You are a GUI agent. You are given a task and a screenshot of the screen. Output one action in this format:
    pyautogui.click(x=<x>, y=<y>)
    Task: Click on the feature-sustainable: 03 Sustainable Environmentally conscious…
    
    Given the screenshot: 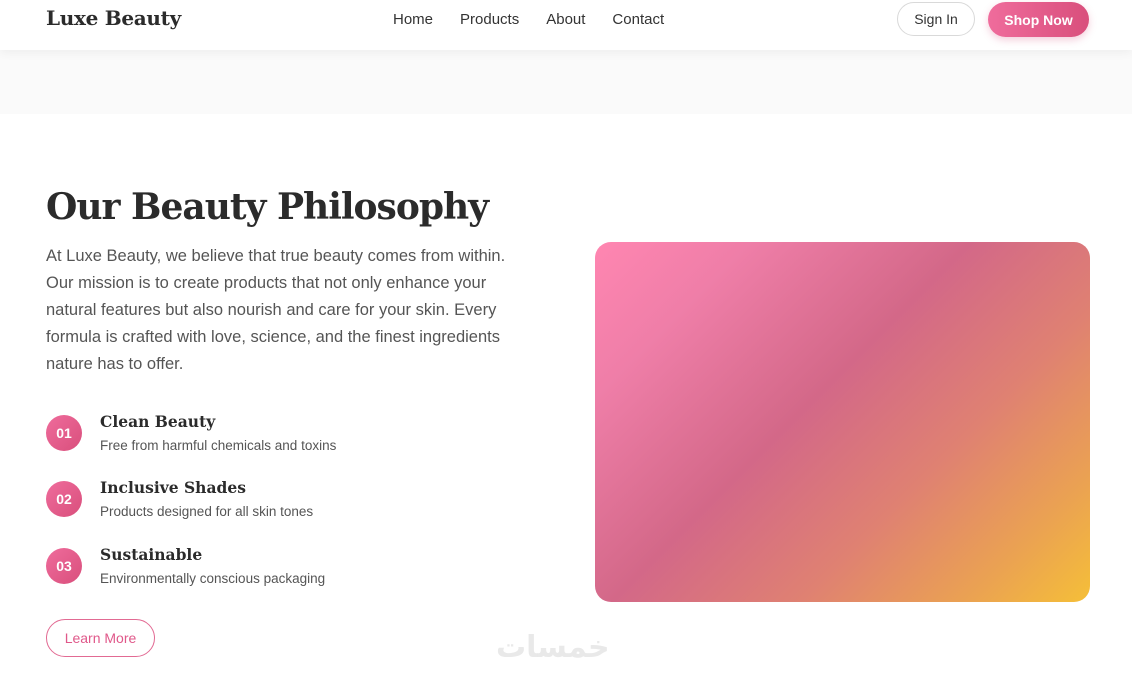 What is the action you would take?
    pyautogui.click(x=256, y=571)
    